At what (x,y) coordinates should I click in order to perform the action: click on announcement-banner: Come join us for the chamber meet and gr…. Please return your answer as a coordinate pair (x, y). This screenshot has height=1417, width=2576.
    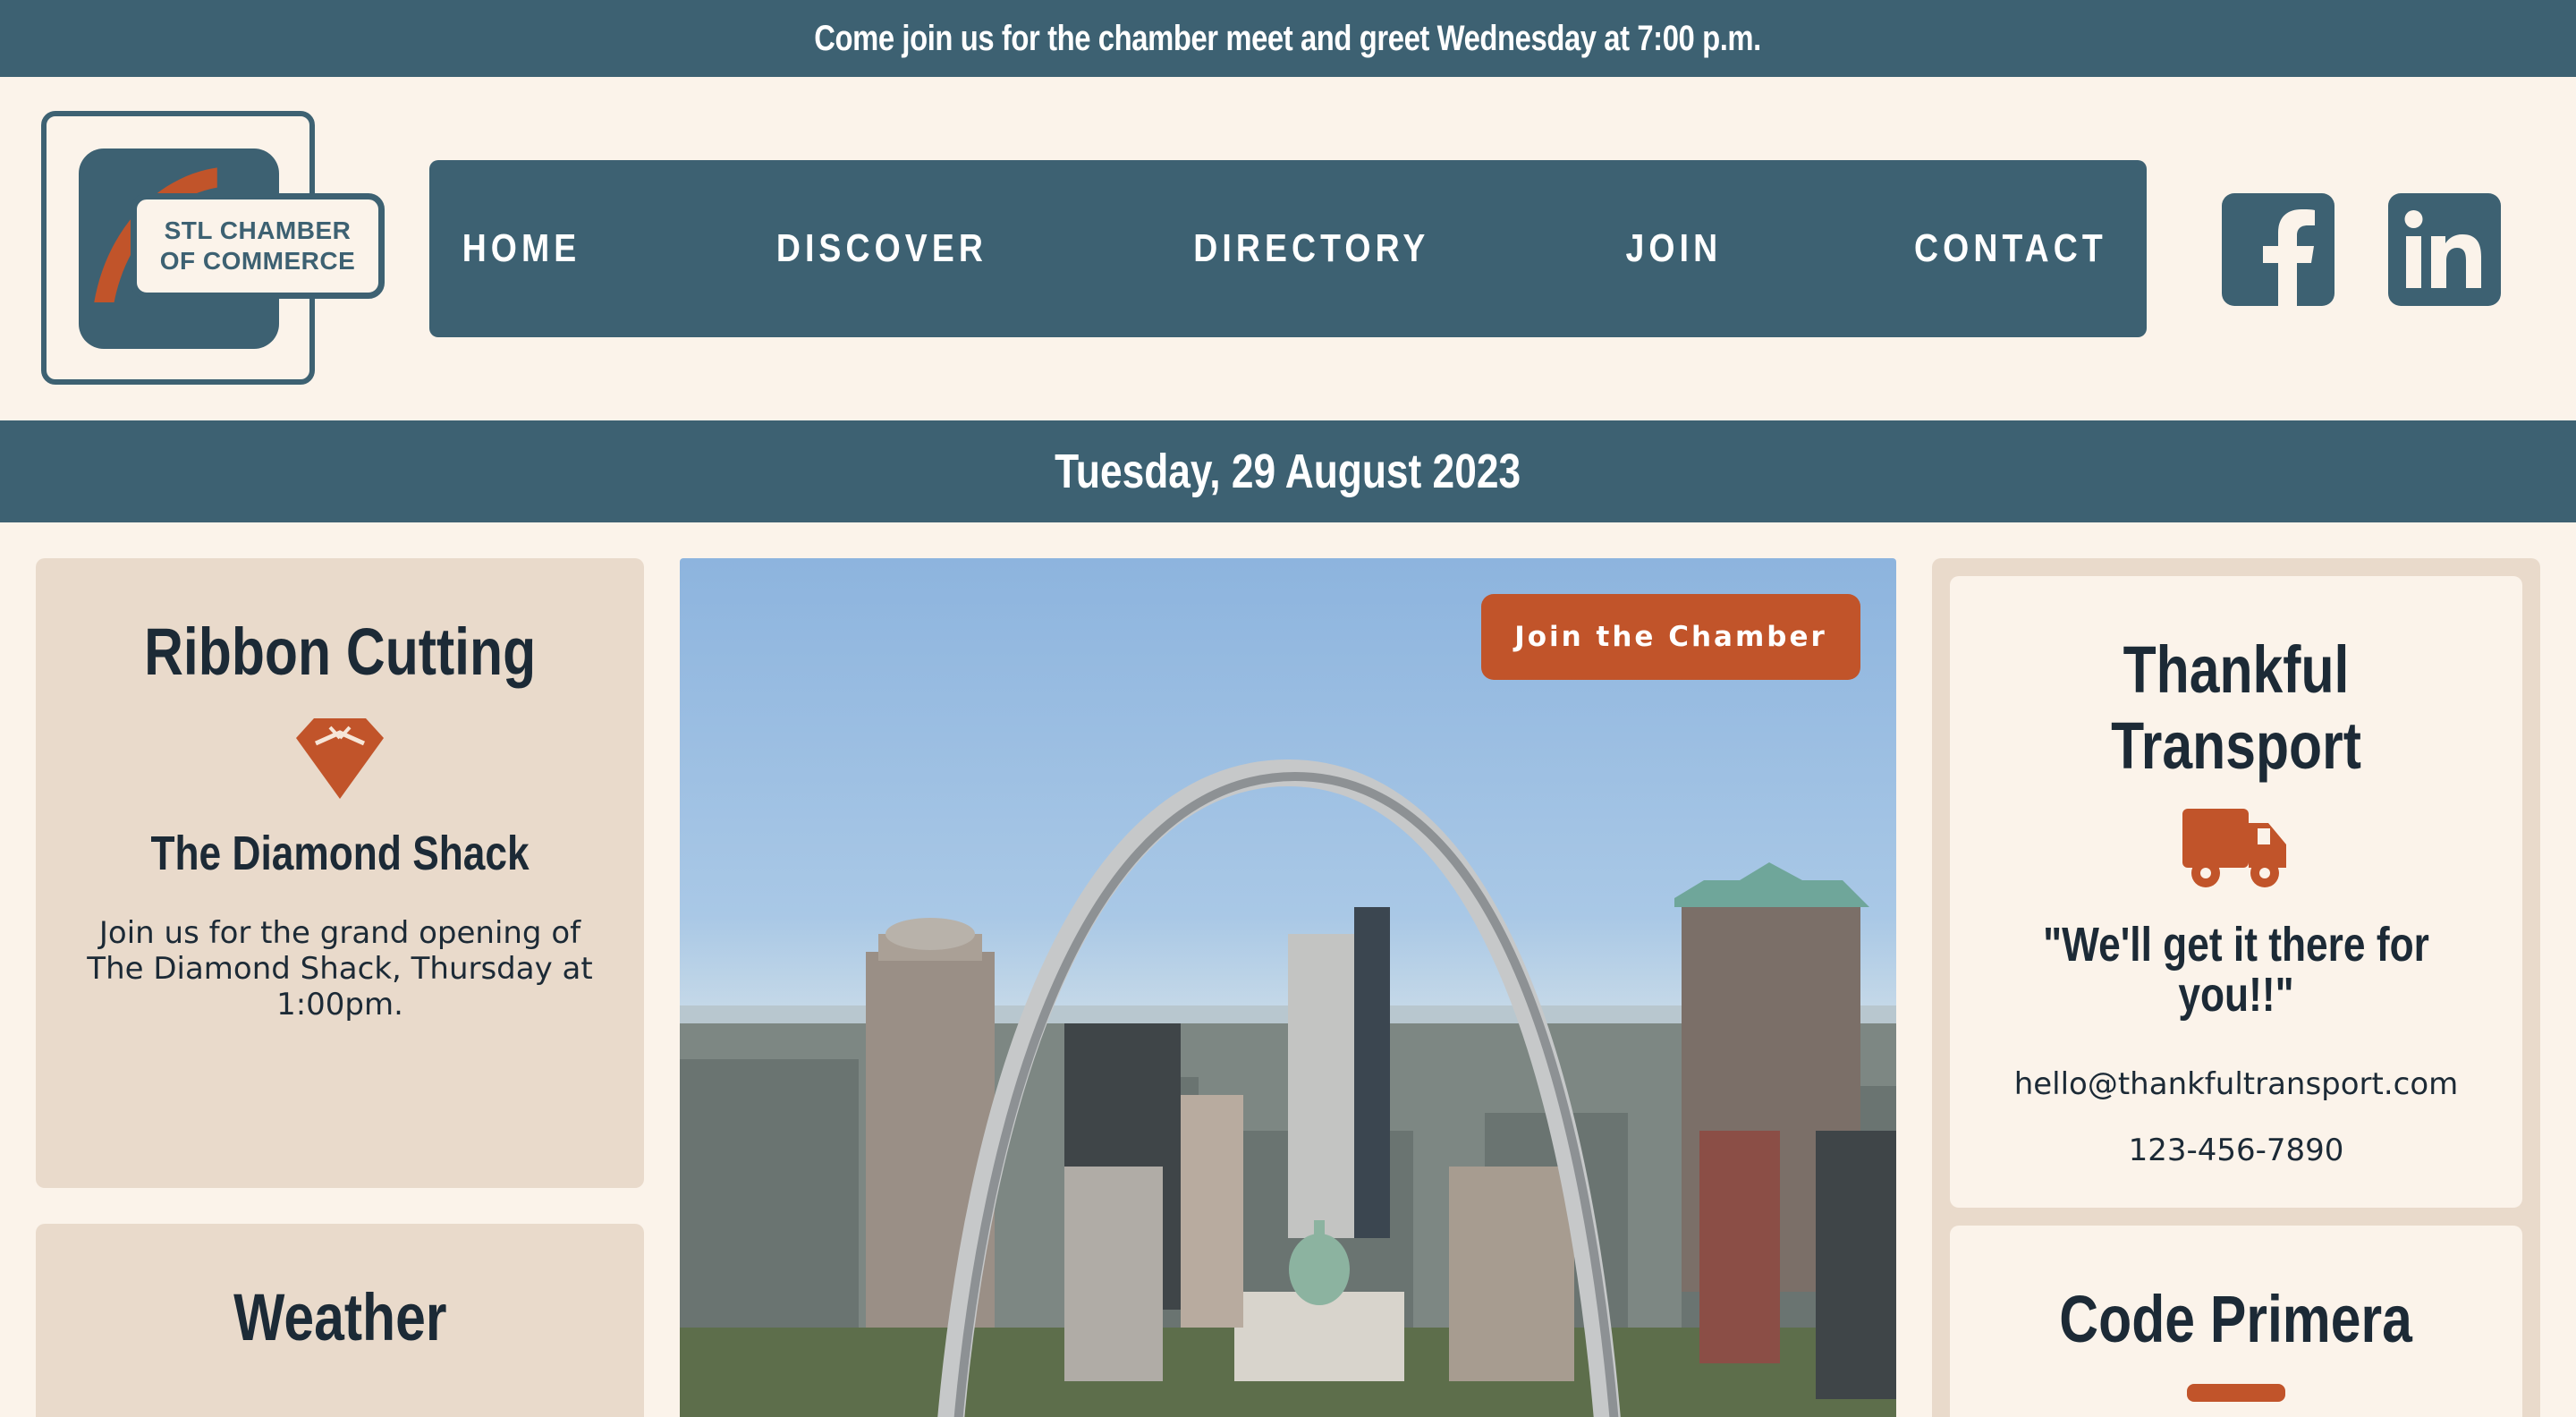
    Looking at the image, I should click on (1288, 38).